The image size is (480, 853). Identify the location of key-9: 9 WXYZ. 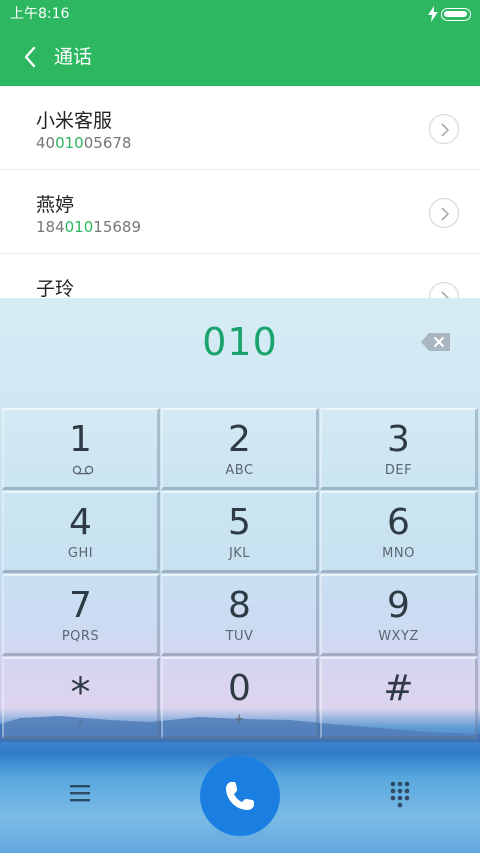
(399, 615).